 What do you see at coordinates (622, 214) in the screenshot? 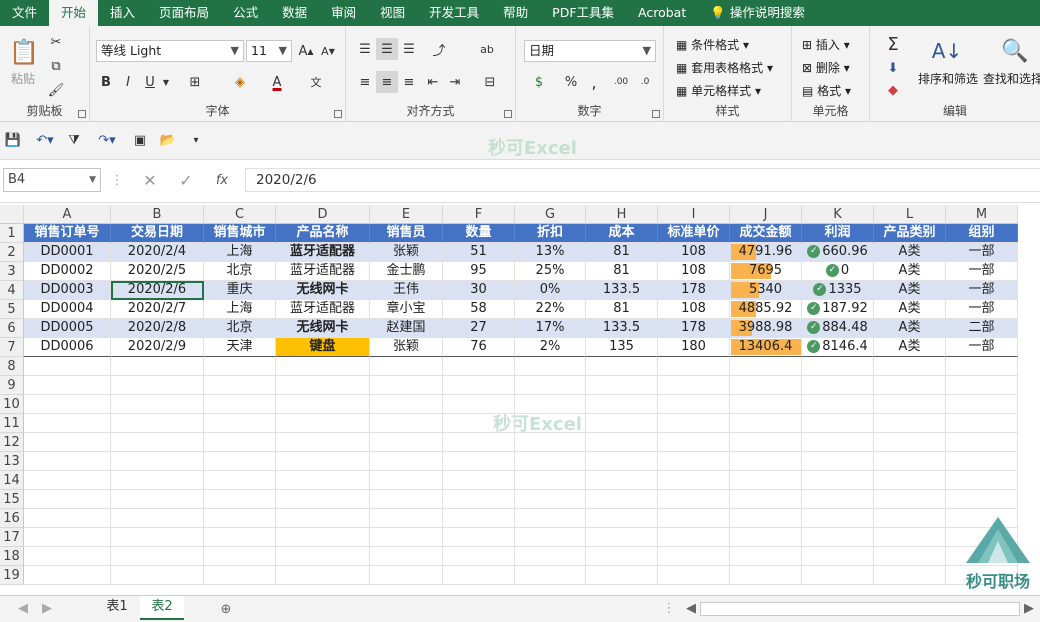
I see `column-header: H` at bounding box center [622, 214].